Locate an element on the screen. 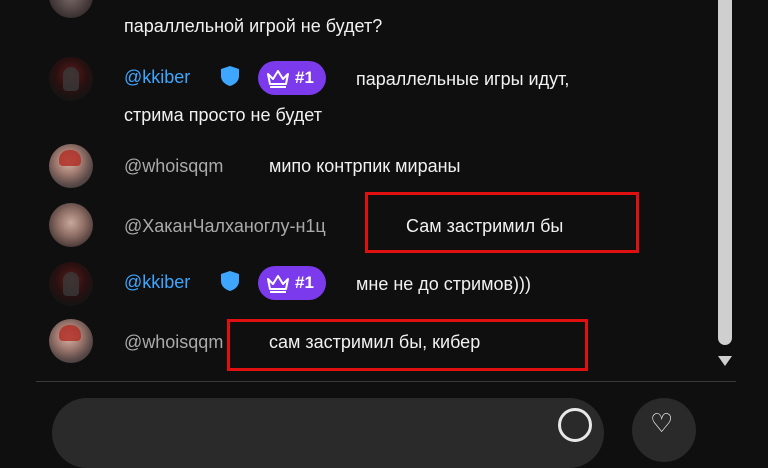 This screenshot has width=768, height=468. emoji-icon is located at coordinates (575, 425).